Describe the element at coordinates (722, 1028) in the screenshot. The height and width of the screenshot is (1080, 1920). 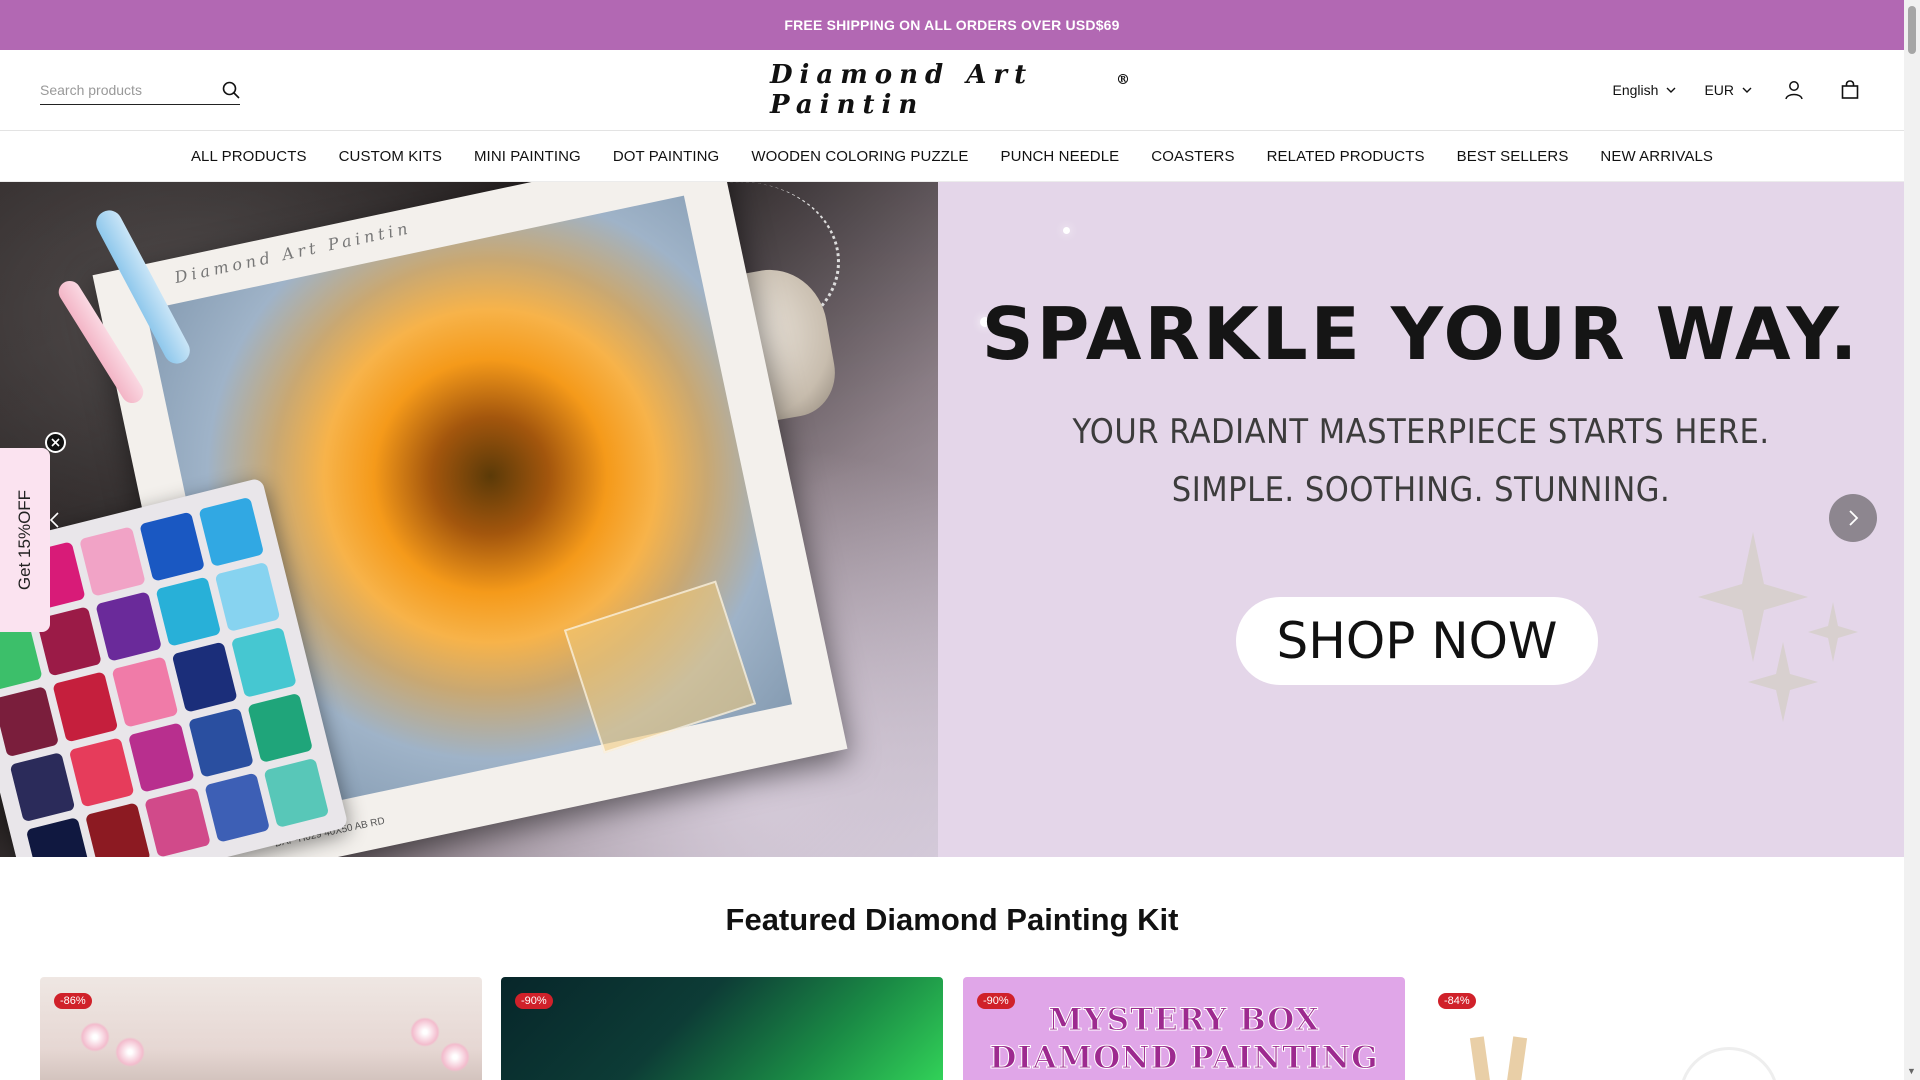
I see `product-card: -90%` at that location.